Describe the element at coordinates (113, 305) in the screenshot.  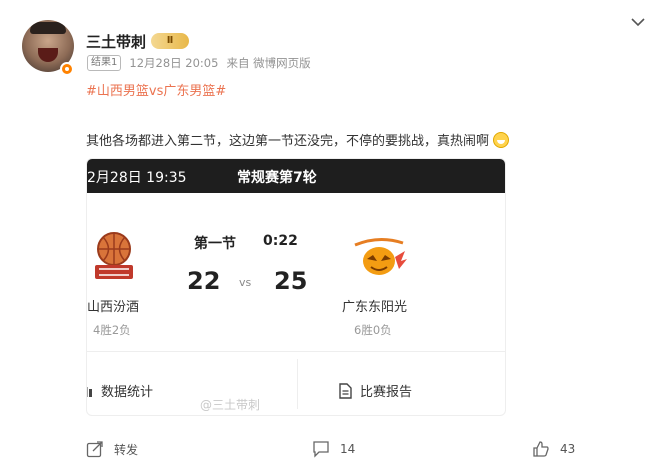
I see `home-team-name: 山西汾酒` at that location.